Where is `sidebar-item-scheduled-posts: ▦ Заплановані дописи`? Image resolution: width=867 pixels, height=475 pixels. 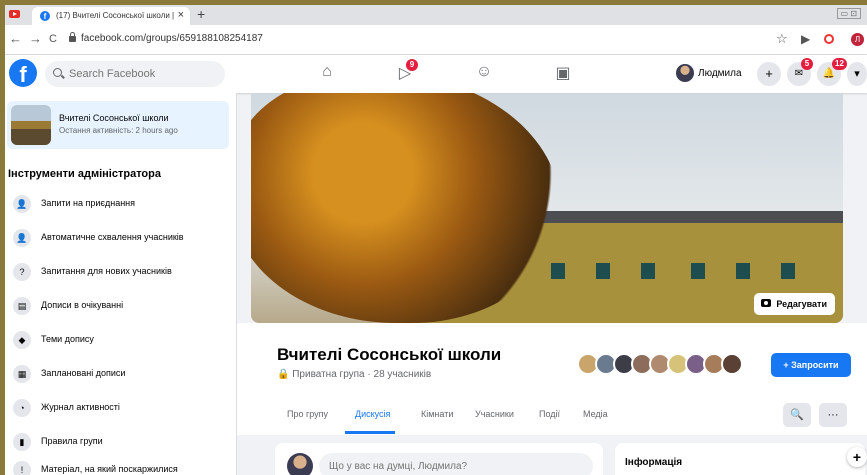
sidebar-item-scheduled-posts: ▦ Заплановані дописи is located at coordinates (121, 374).